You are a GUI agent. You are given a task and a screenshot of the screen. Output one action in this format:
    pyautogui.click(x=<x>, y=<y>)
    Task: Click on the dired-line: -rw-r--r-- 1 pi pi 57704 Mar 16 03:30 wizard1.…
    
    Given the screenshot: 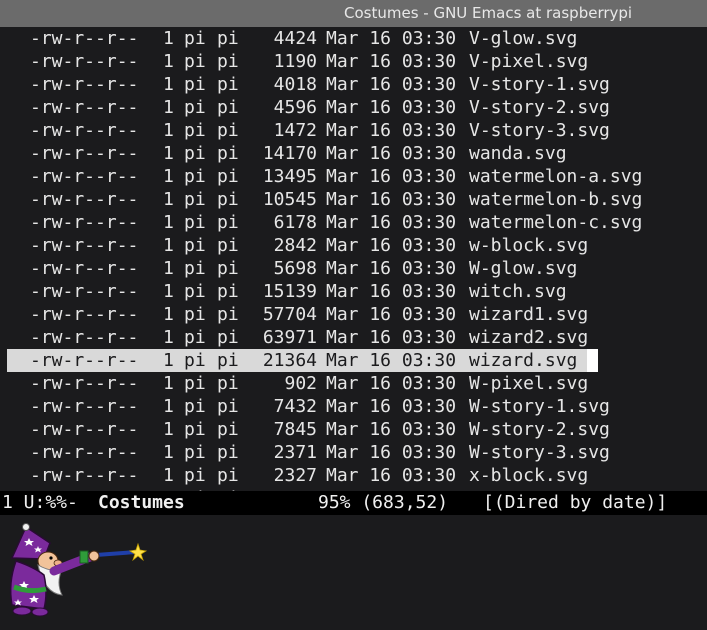 What is the action you would take?
    pyautogui.click(x=353, y=314)
    